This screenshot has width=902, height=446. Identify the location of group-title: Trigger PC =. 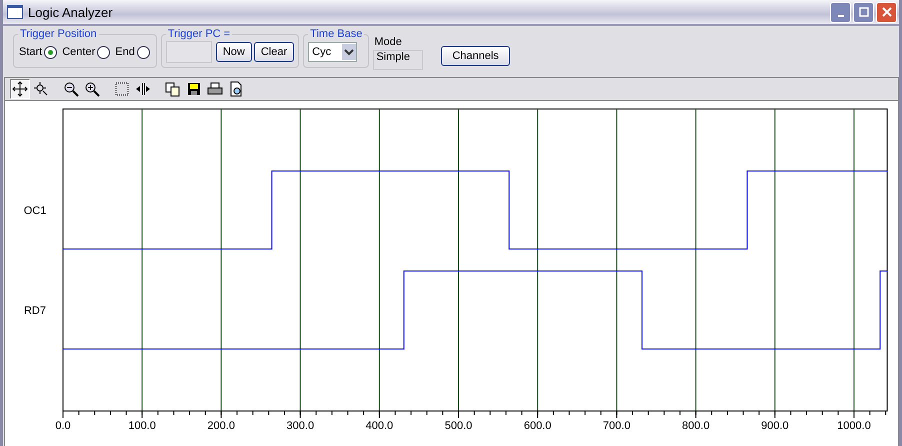
(199, 34).